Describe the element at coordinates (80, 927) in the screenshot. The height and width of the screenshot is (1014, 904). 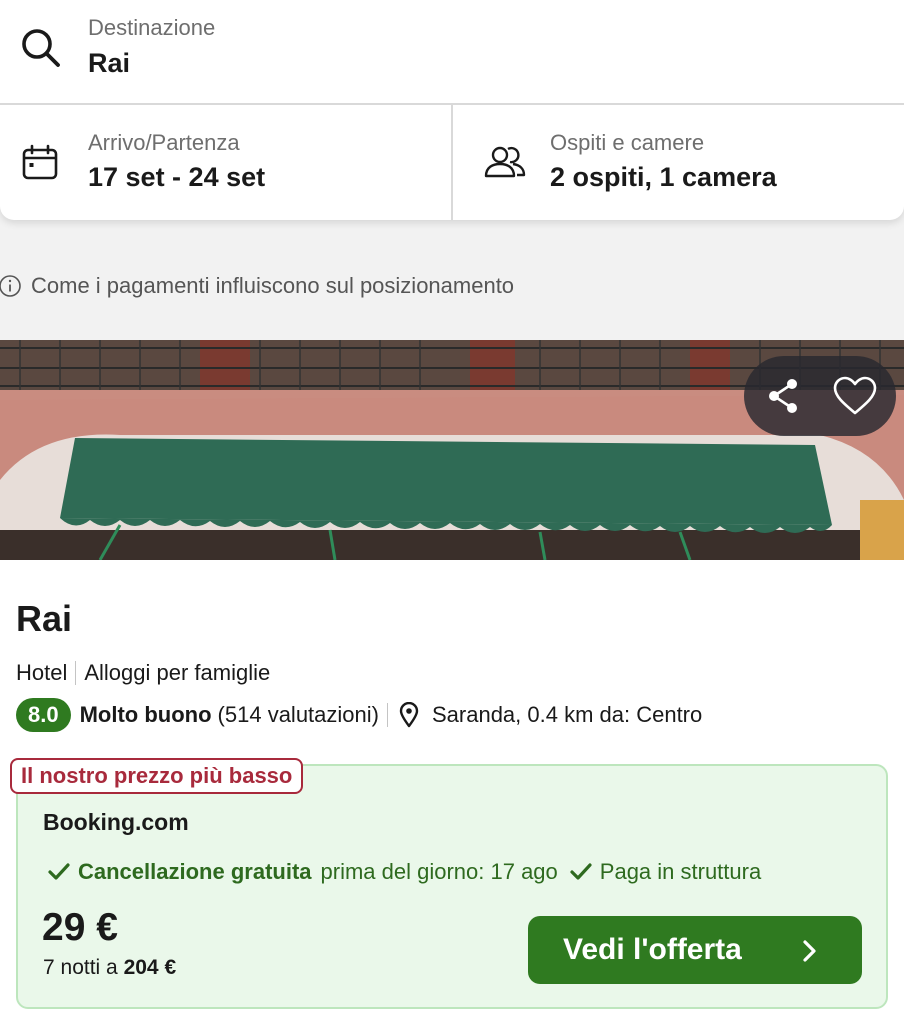
I see `nightly-price: 29 €` at that location.